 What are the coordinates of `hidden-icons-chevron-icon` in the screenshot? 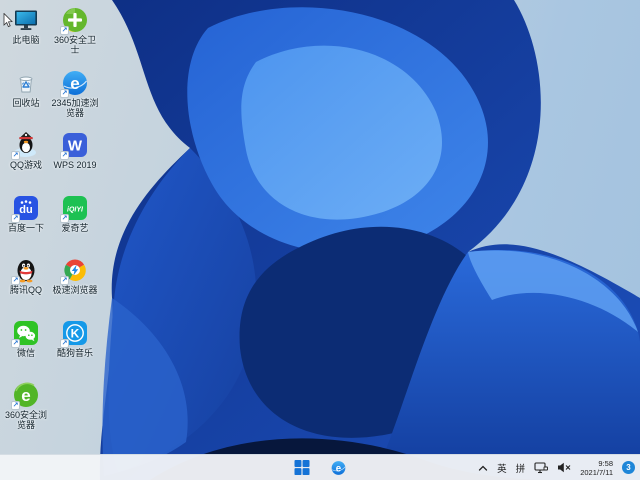 It's located at (483, 468).